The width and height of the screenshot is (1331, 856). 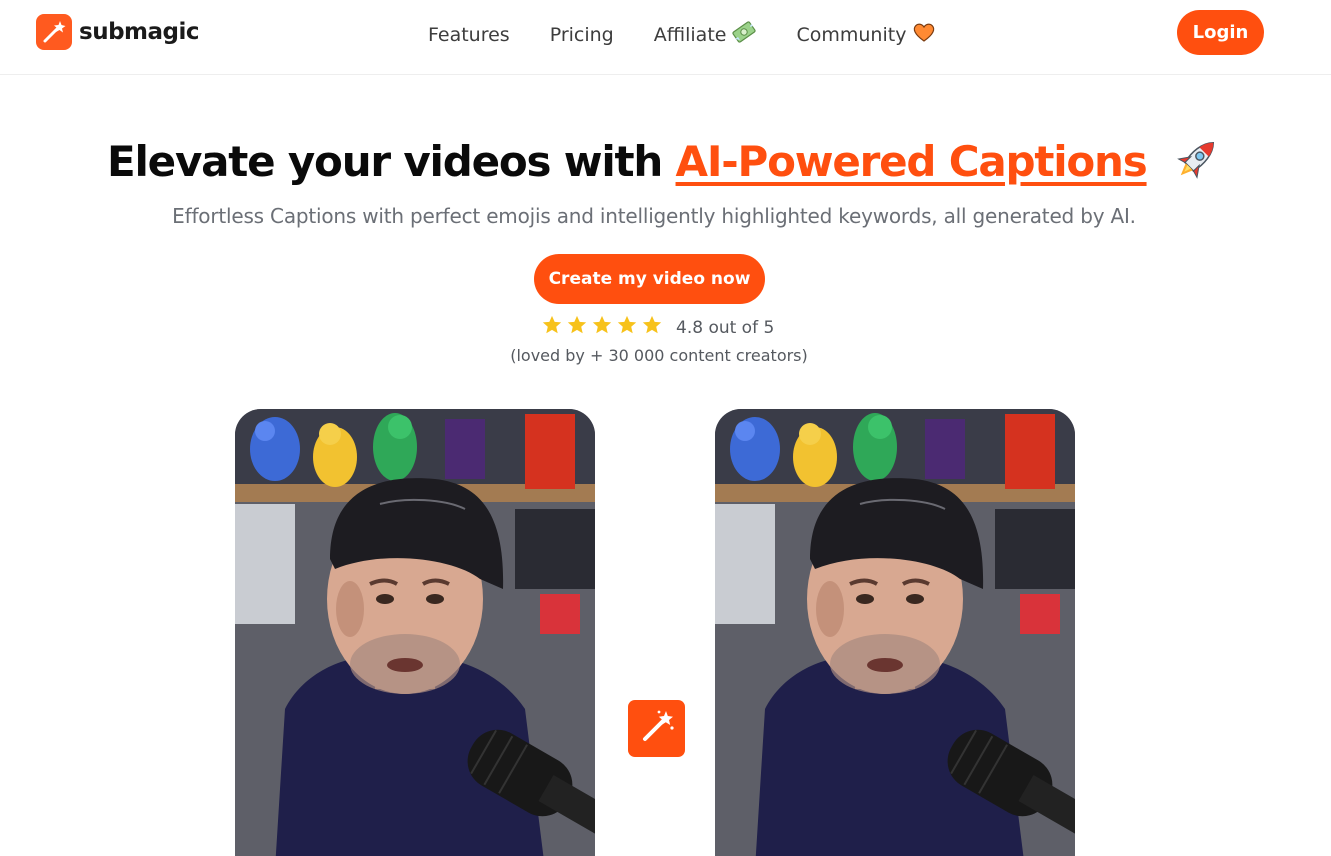 I want to click on nav-link-label: Features, so click(x=469, y=34).